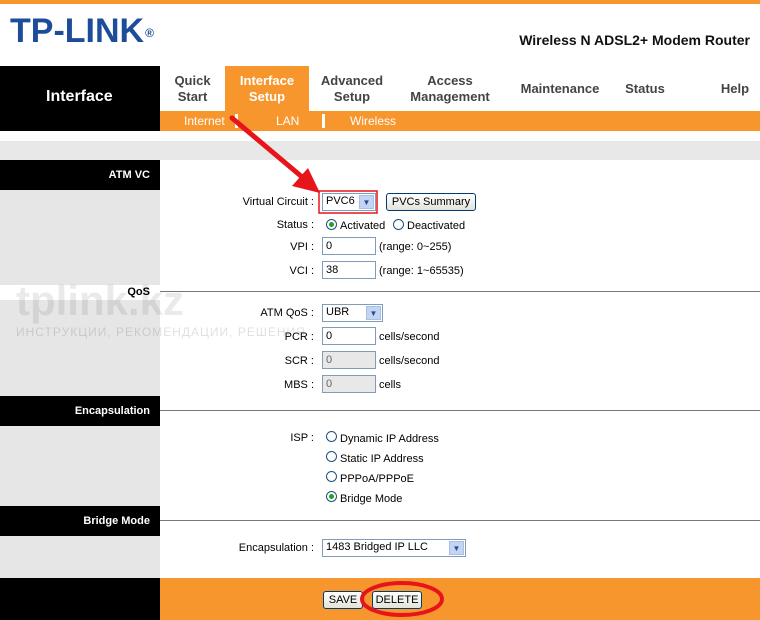 The image size is (760, 620). What do you see at coordinates (402, 599) in the screenshot?
I see `delete-circle-annotation` at bounding box center [402, 599].